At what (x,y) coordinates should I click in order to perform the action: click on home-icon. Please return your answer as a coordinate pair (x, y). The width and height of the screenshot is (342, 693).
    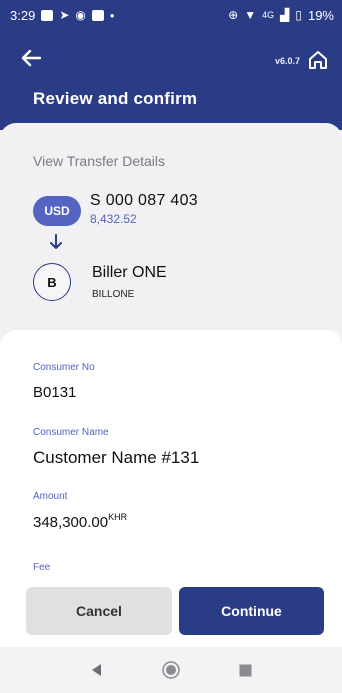
    Looking at the image, I should click on (318, 60).